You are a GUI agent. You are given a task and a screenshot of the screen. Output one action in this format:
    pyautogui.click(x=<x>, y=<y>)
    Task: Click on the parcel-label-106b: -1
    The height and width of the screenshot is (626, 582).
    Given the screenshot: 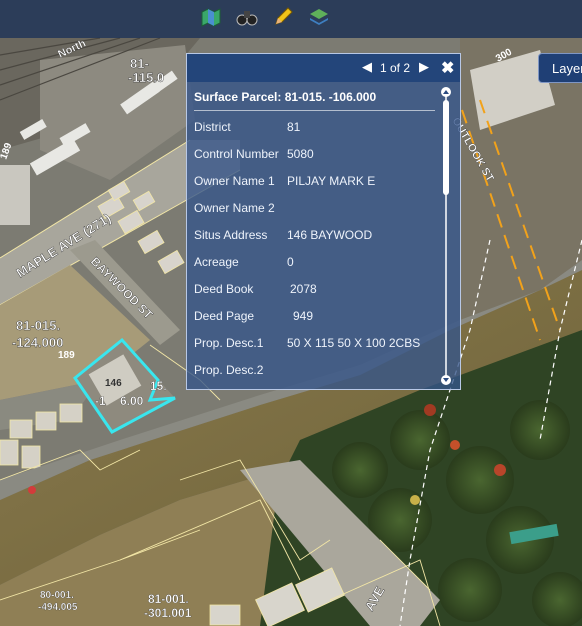 What is the action you would take?
    pyautogui.click(x=100, y=401)
    